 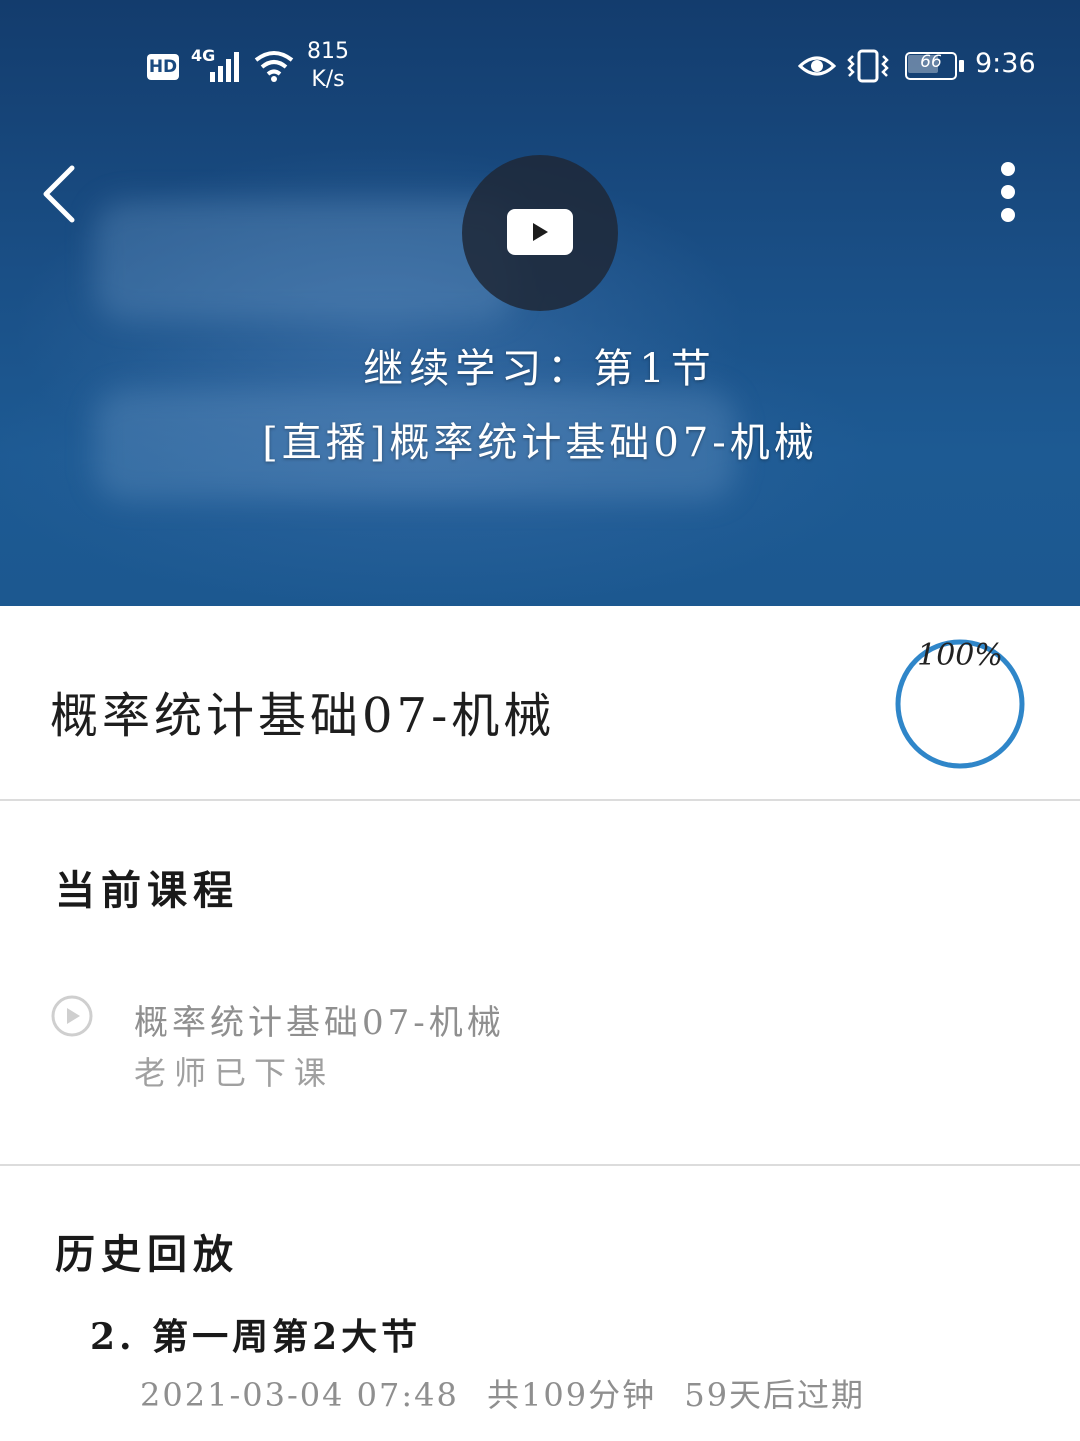 What do you see at coordinates (299, 1395) in the screenshot?
I see `history-item-date: 2021-03-04 07:48` at bounding box center [299, 1395].